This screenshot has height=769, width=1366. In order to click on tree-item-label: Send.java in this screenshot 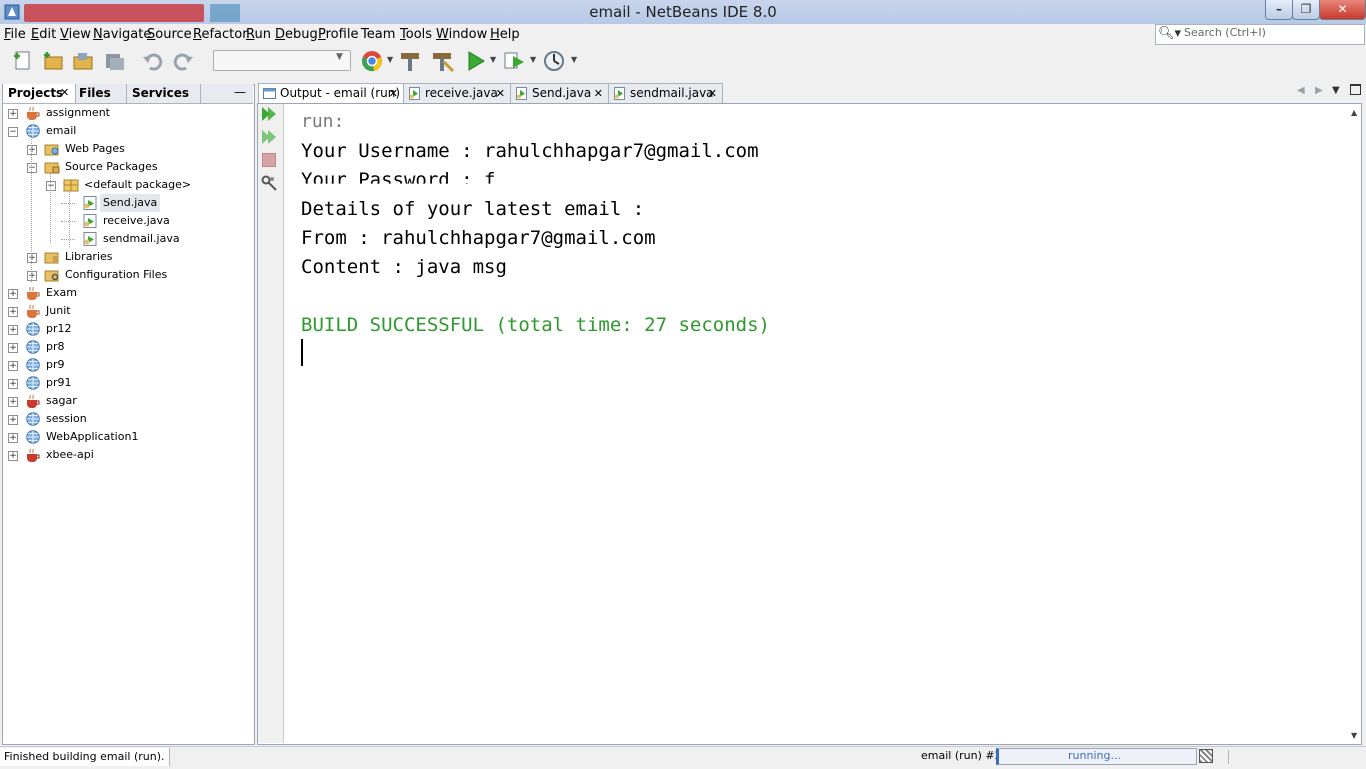, I will do `click(130, 203)`.